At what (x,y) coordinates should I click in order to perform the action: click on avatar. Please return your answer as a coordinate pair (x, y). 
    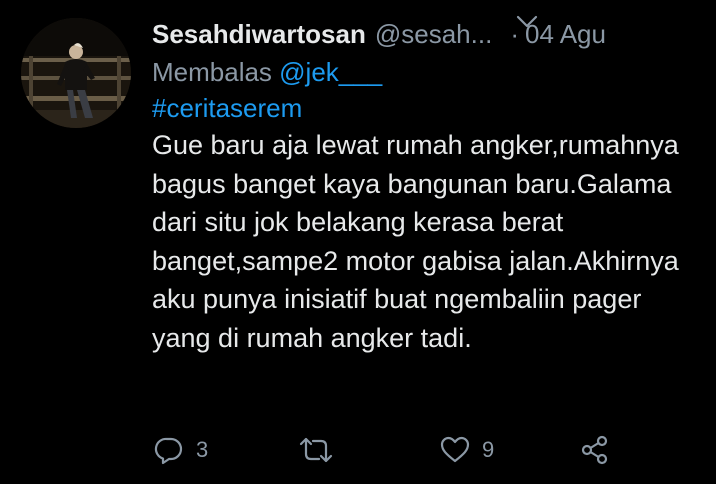
    Looking at the image, I should click on (76, 73).